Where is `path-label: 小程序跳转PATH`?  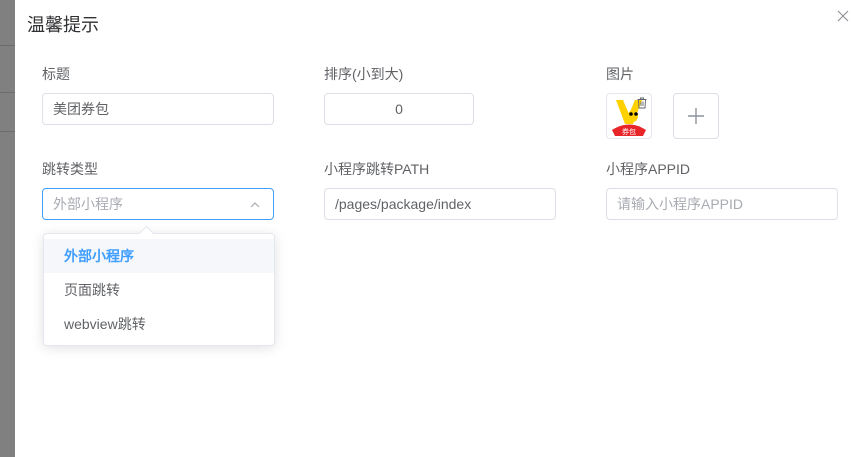 path-label: 小程序跳转PATH is located at coordinates (377, 169).